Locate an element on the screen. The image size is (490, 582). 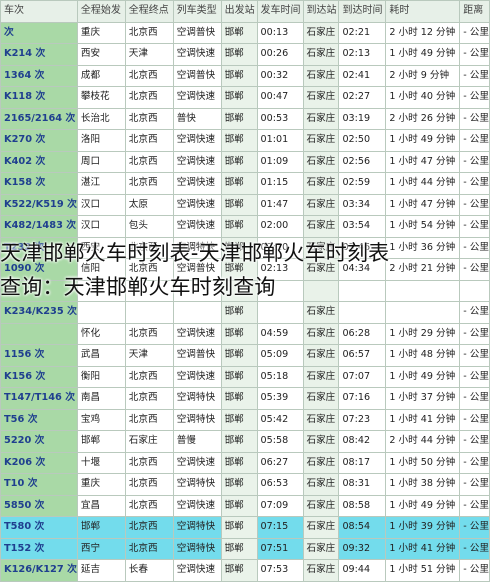
cell-departure-time: 06:53 is located at coordinates (280, 484).